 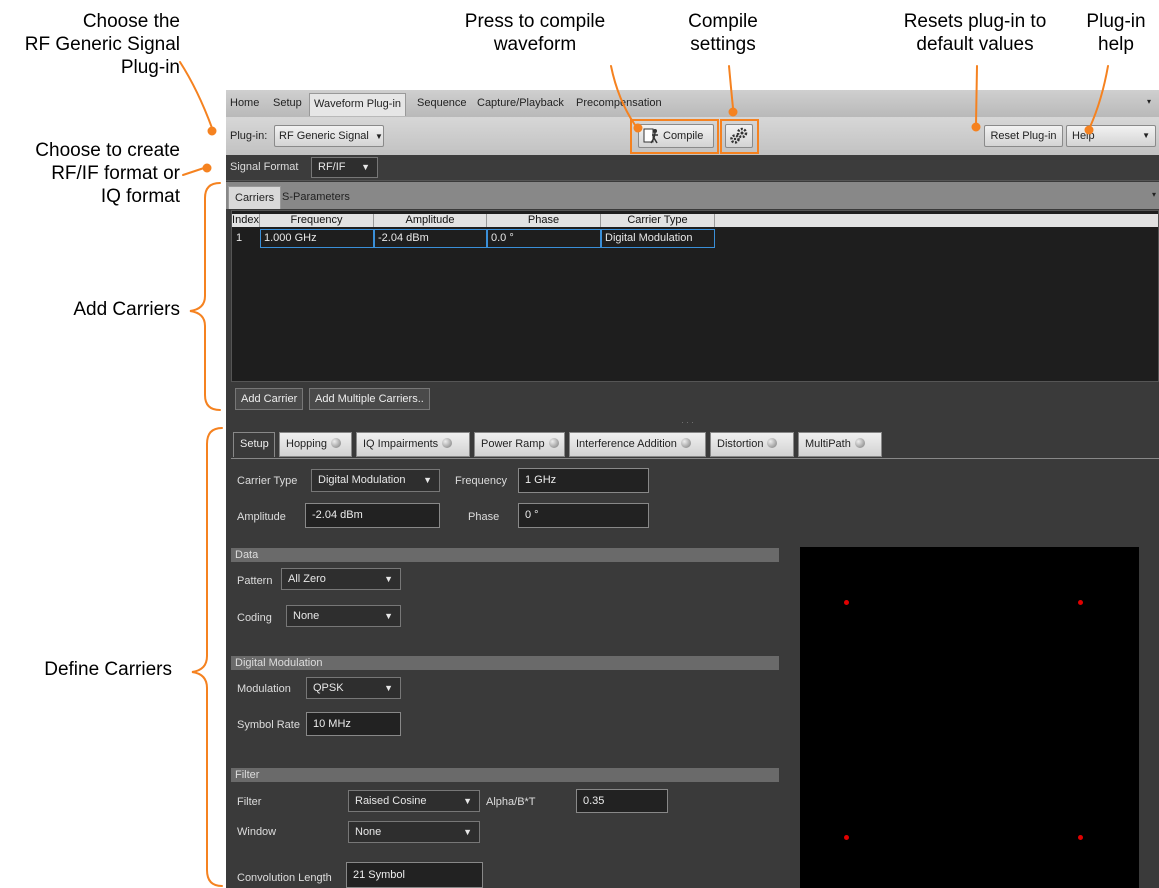 I want to click on phase-field: 0 °, so click(x=583, y=515).